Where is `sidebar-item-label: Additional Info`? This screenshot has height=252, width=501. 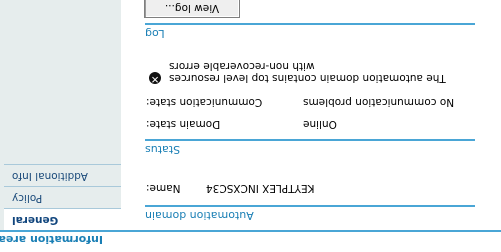 sidebar-item-label: Additional Info is located at coordinates (50, 176).